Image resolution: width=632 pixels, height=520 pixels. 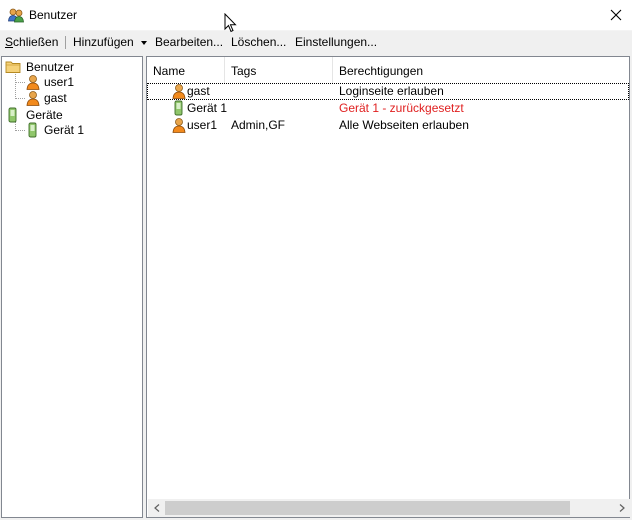 I want to click on tree-node-benutzer: Benutzer, so click(x=70, y=67).